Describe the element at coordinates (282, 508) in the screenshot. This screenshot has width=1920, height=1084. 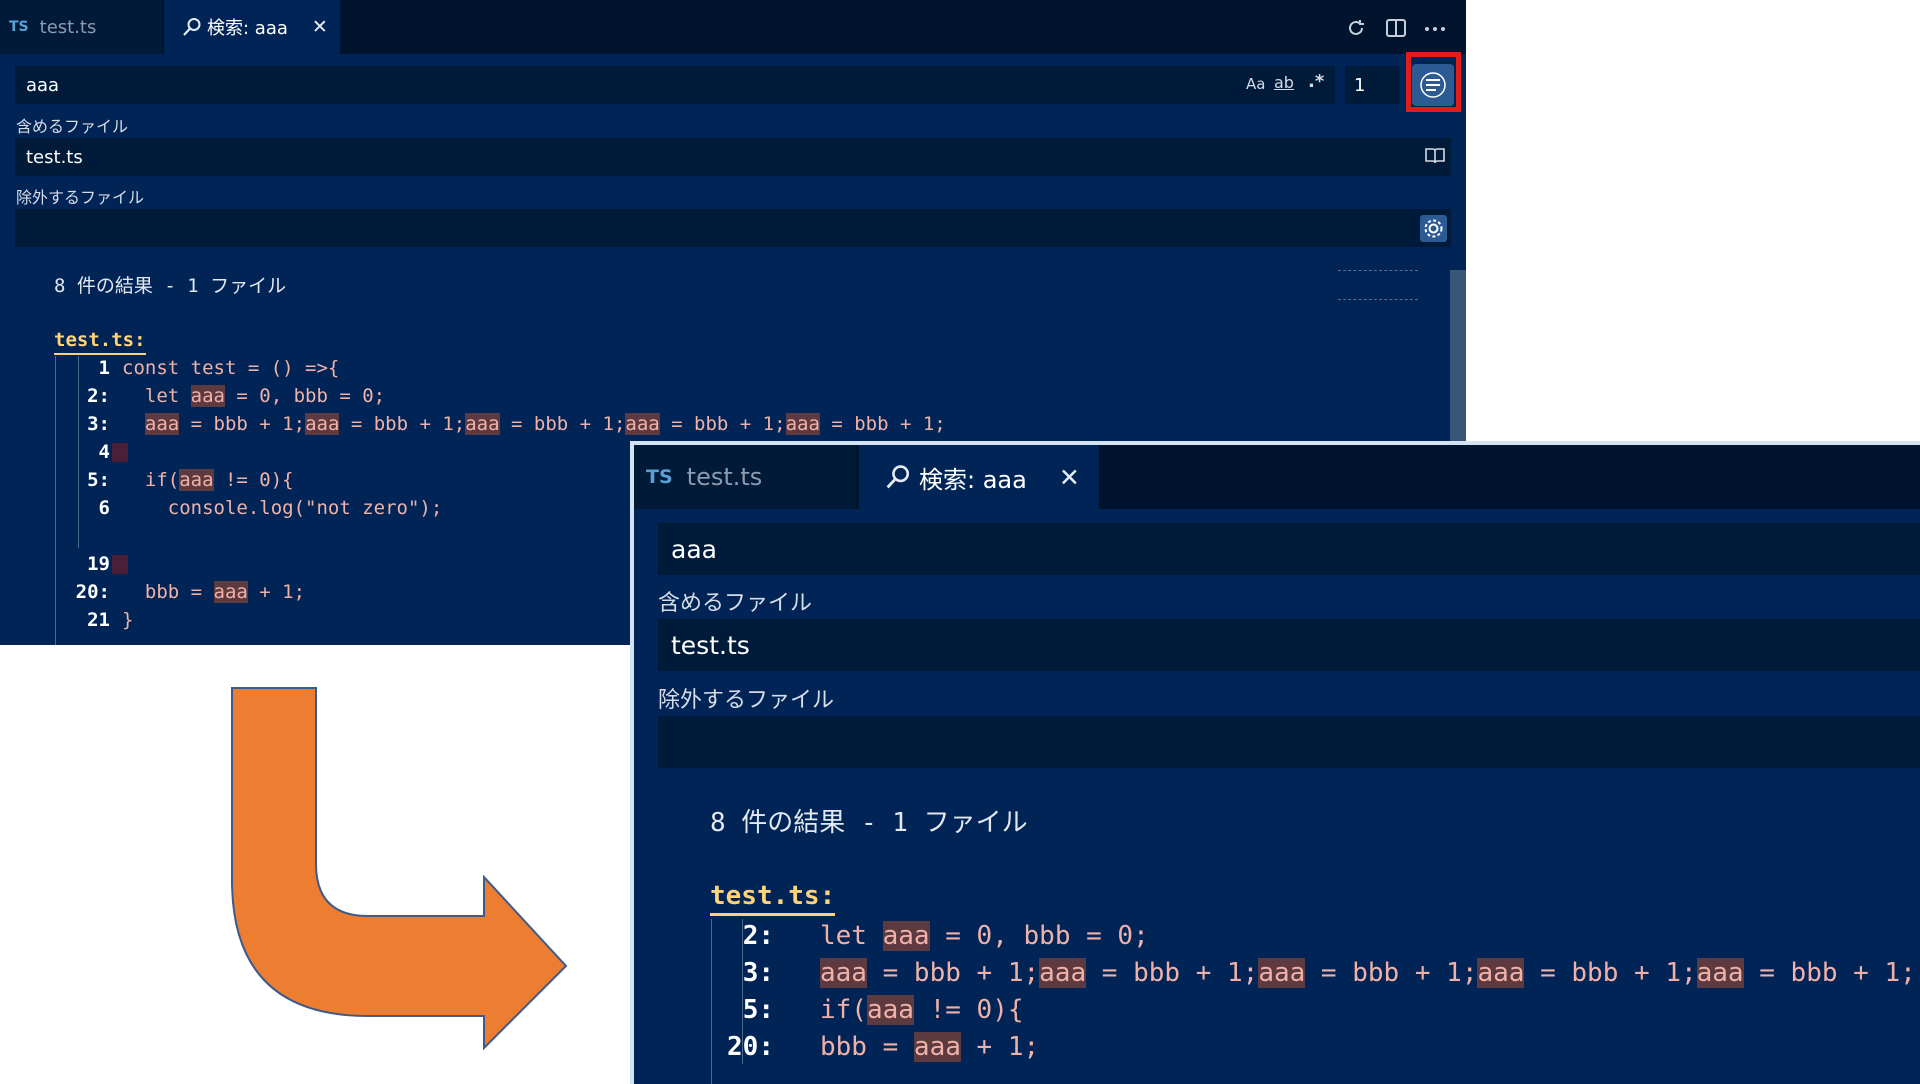
I see `code-text: console.log("not zero");` at that location.